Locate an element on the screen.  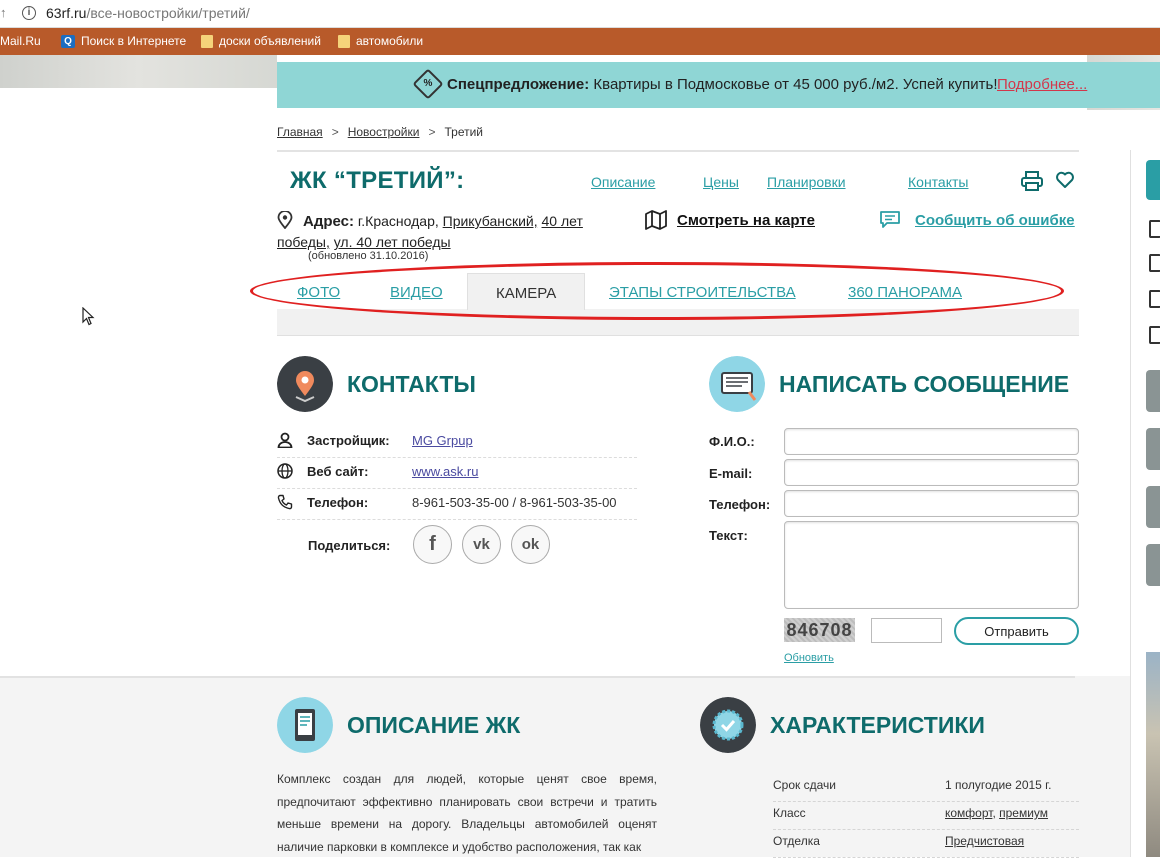
sidebar-tab-active is located at coordinates (1153, 180).